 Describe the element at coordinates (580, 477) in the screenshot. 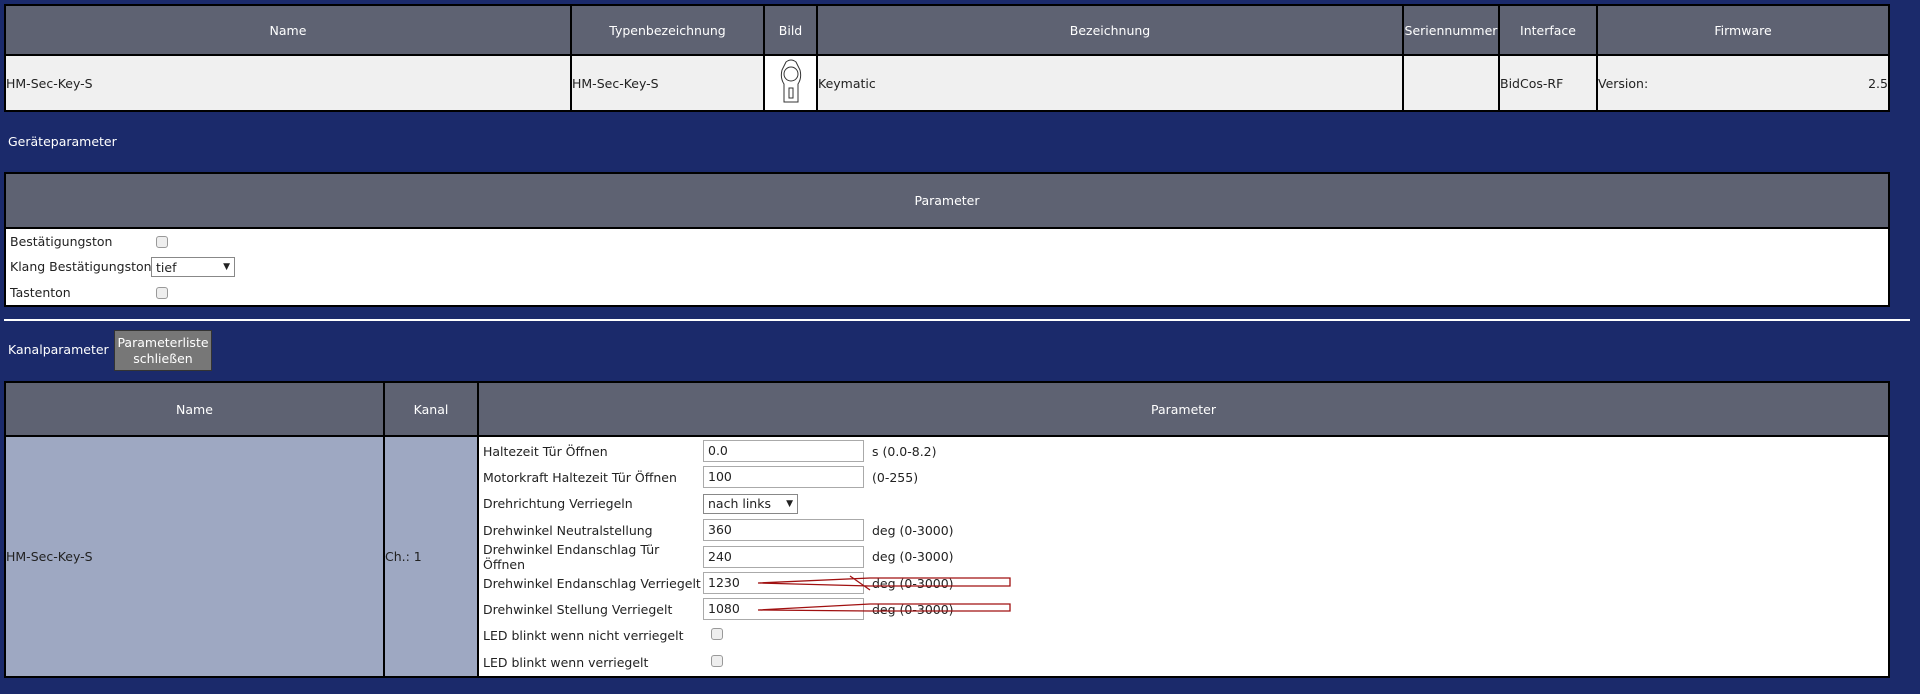

I see `param-label: Motorkraft Haltezeit Tür Öffnen` at that location.